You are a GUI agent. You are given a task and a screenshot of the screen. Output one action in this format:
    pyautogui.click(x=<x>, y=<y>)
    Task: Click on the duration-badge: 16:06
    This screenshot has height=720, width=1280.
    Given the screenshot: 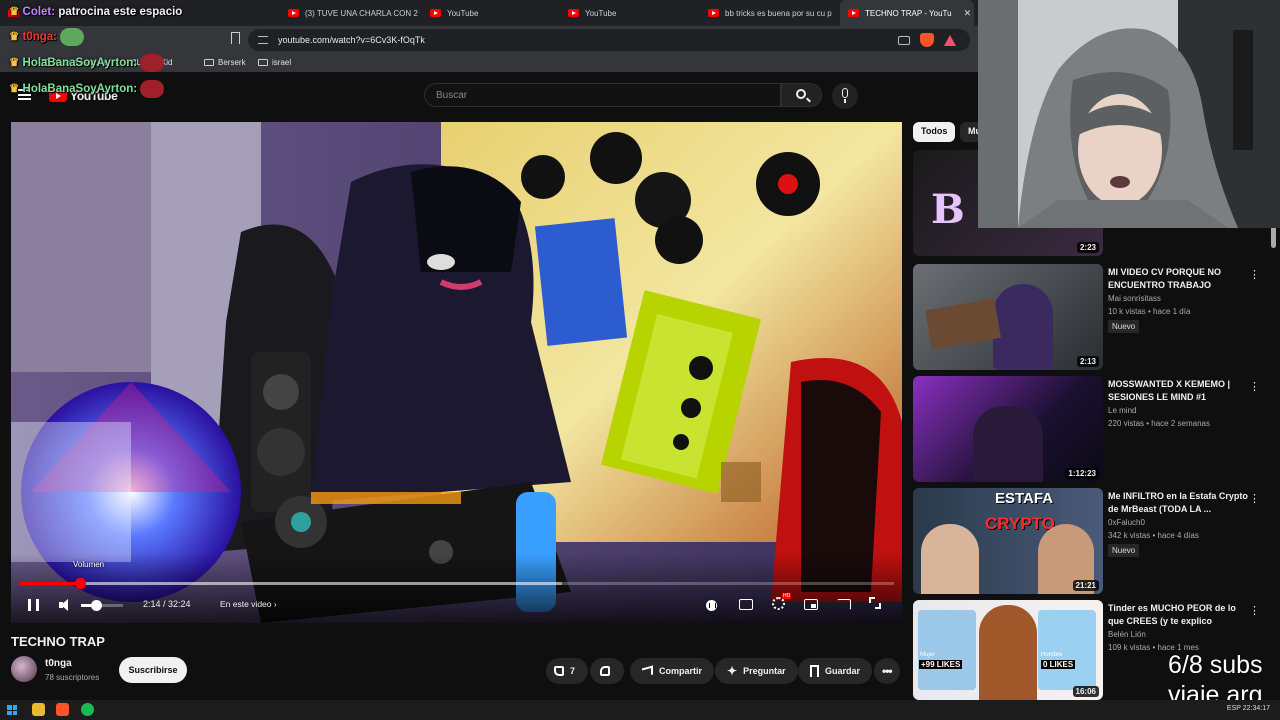 What is the action you would take?
    pyautogui.click(x=1085, y=691)
    